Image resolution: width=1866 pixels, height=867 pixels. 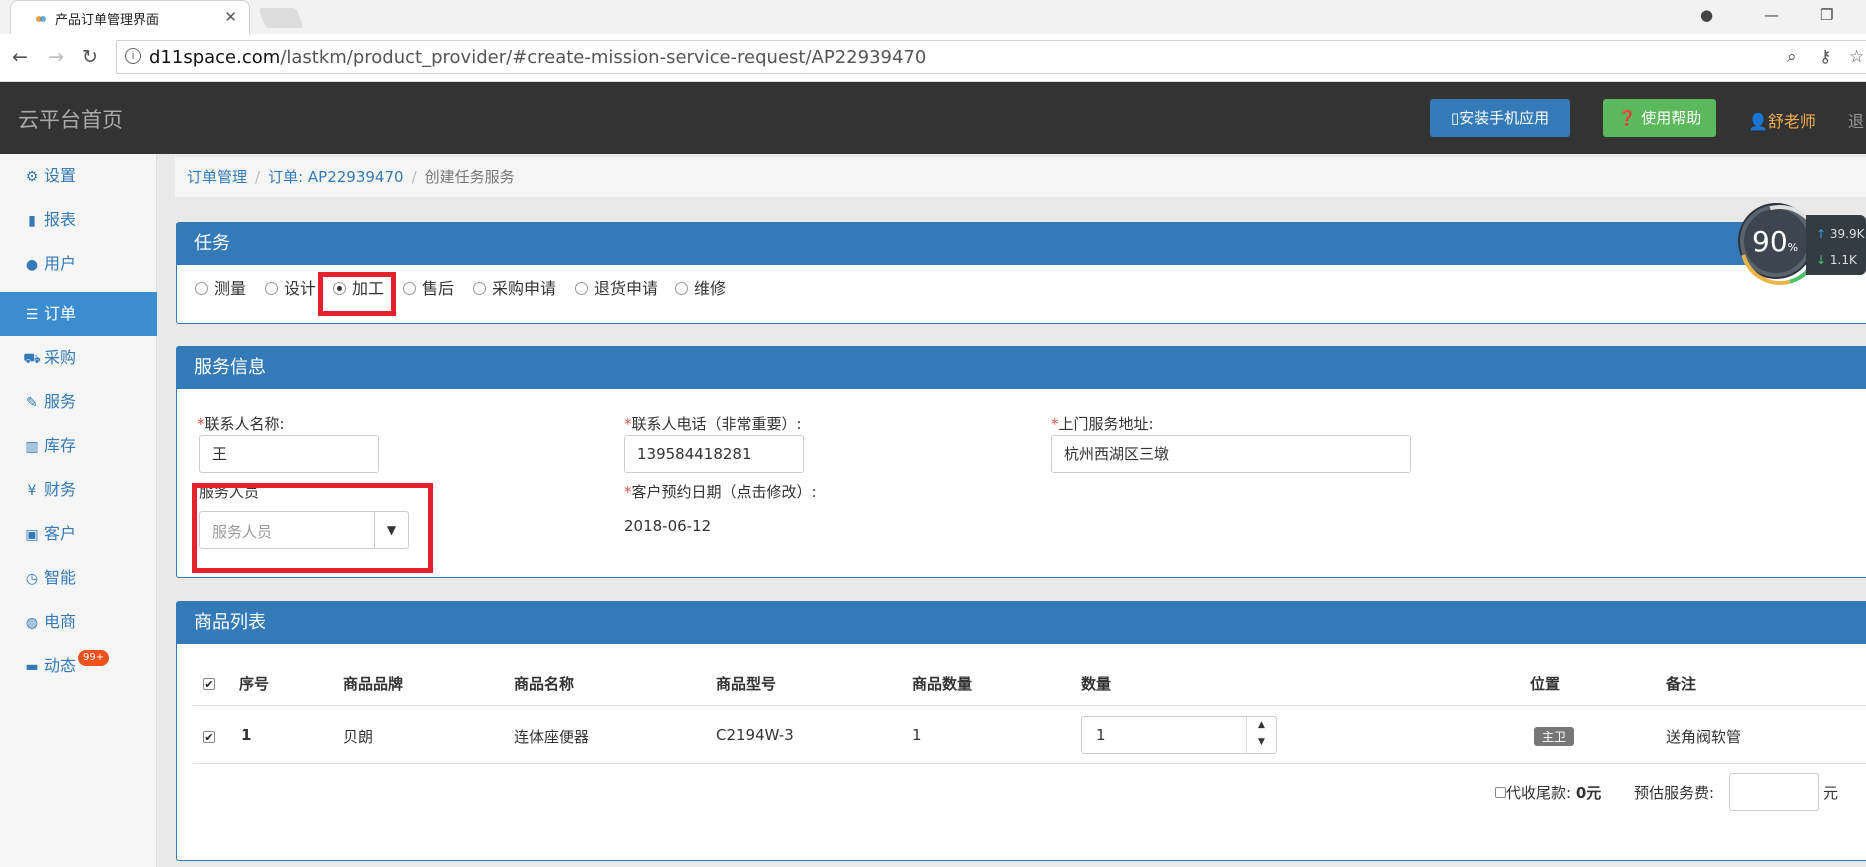 I want to click on browser-tab-strip: 产品订单管理界面 ✕ ● — ❐, so click(x=933, y=17).